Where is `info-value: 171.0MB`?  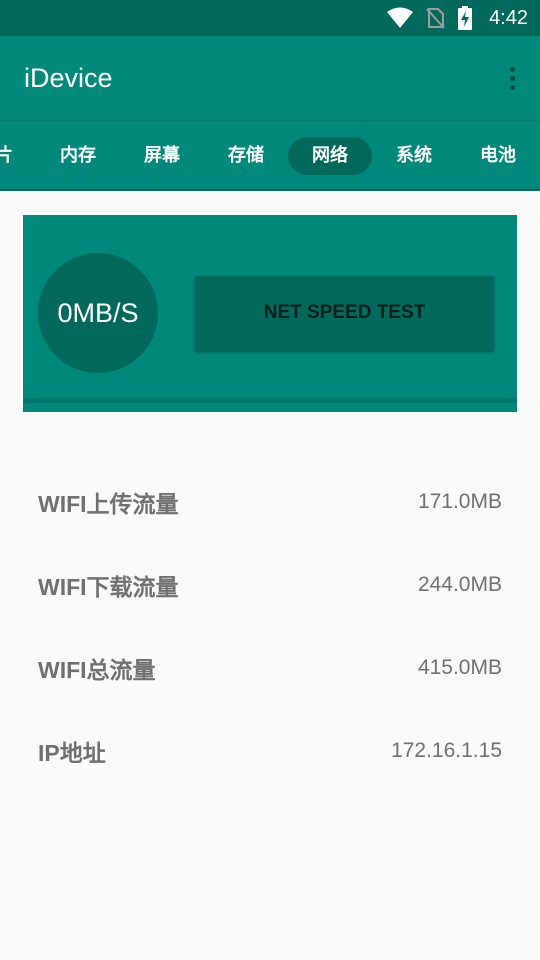 info-value: 171.0MB is located at coordinates (459, 501).